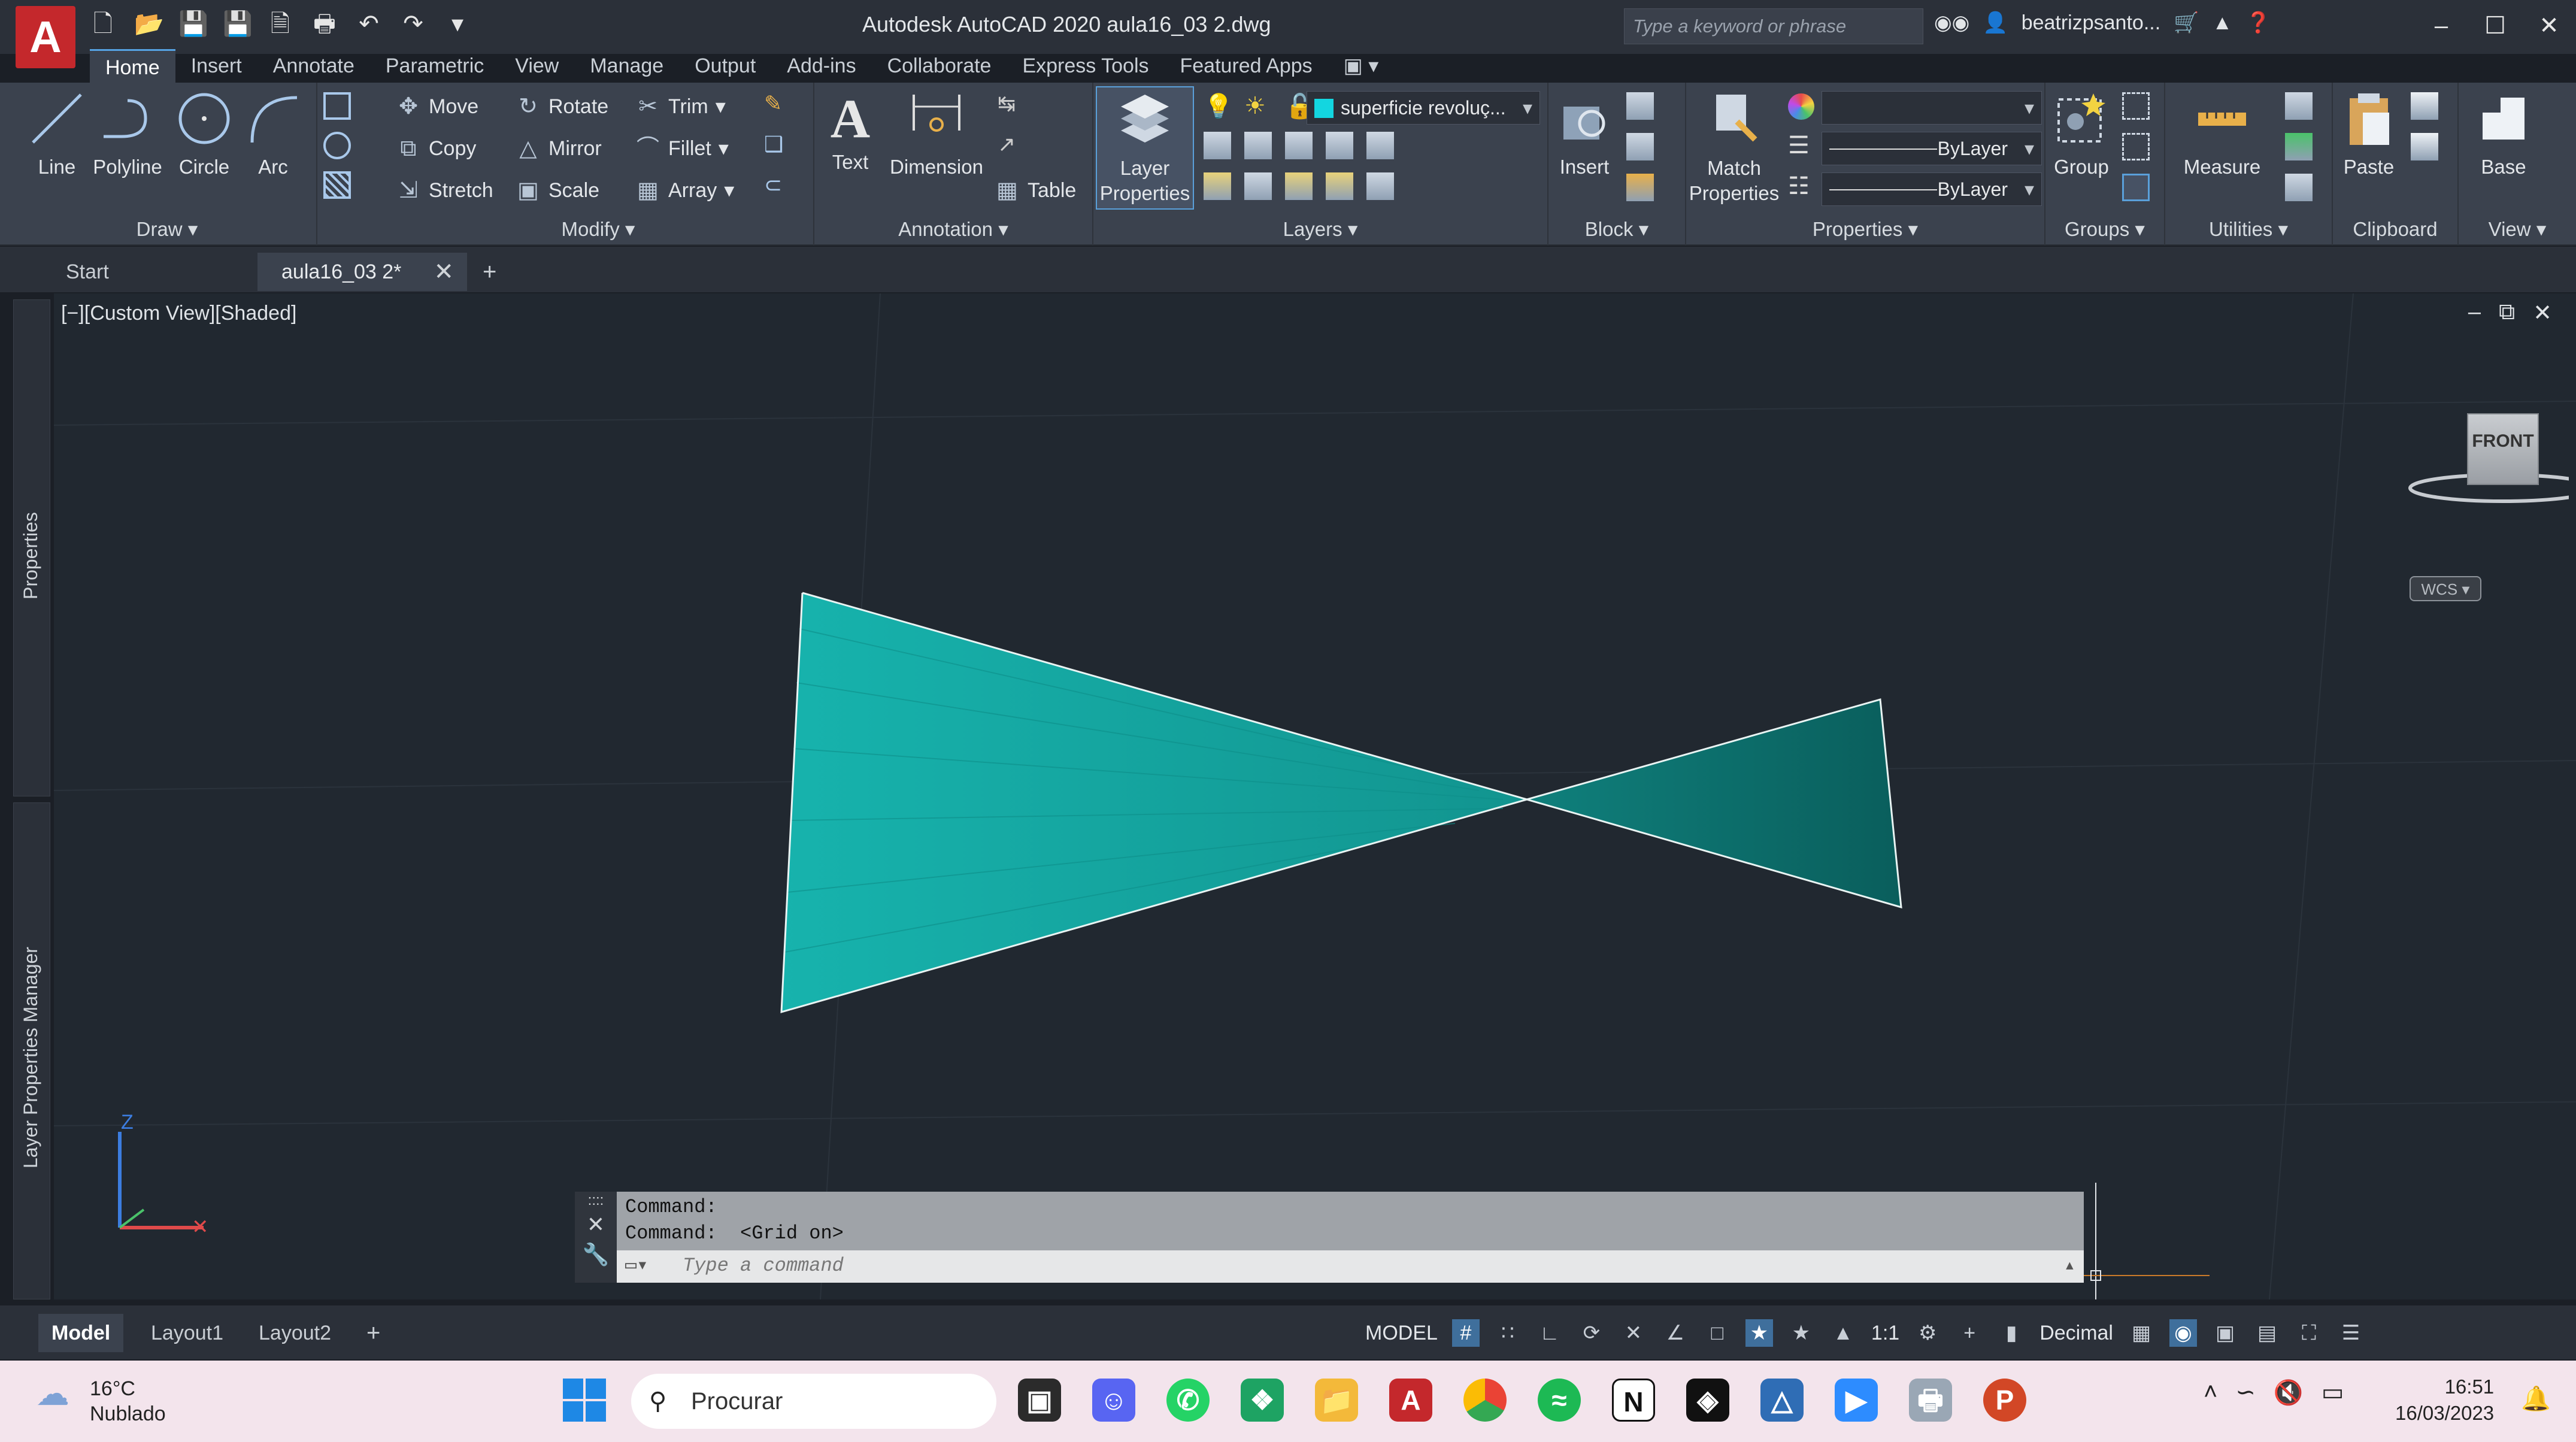  Describe the element at coordinates (2299, 187) in the screenshot. I see `calculator-icon` at that location.